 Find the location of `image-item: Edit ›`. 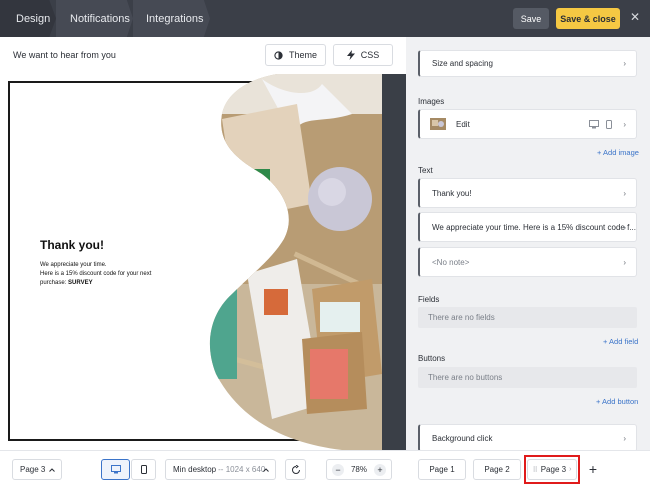

image-item: Edit › is located at coordinates (527, 124).